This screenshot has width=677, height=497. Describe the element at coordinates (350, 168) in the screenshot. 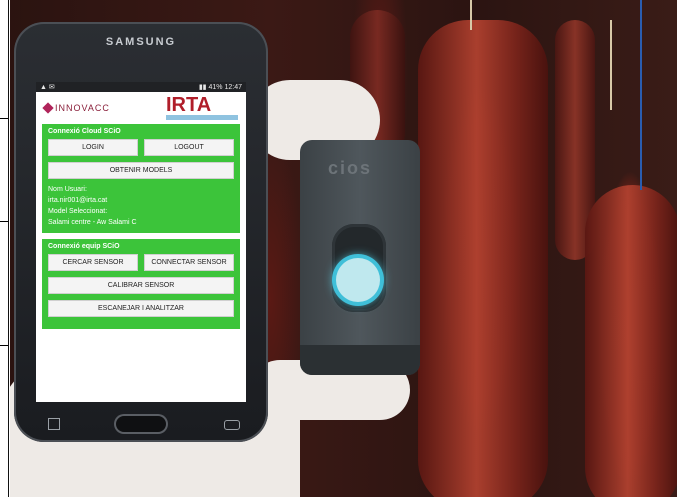

I see `scio-logo: cios` at that location.